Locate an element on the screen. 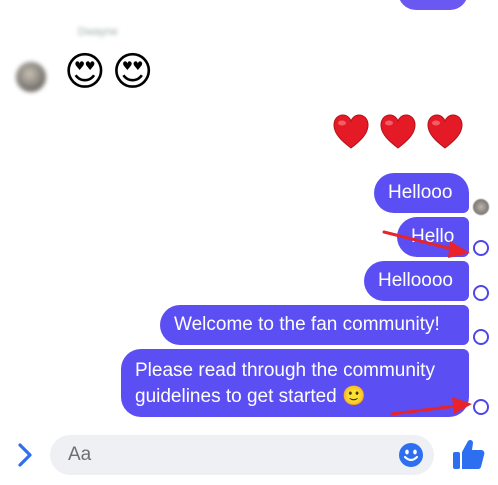 This screenshot has width=498, height=485. message-text: Helloooo is located at coordinates (415, 280).